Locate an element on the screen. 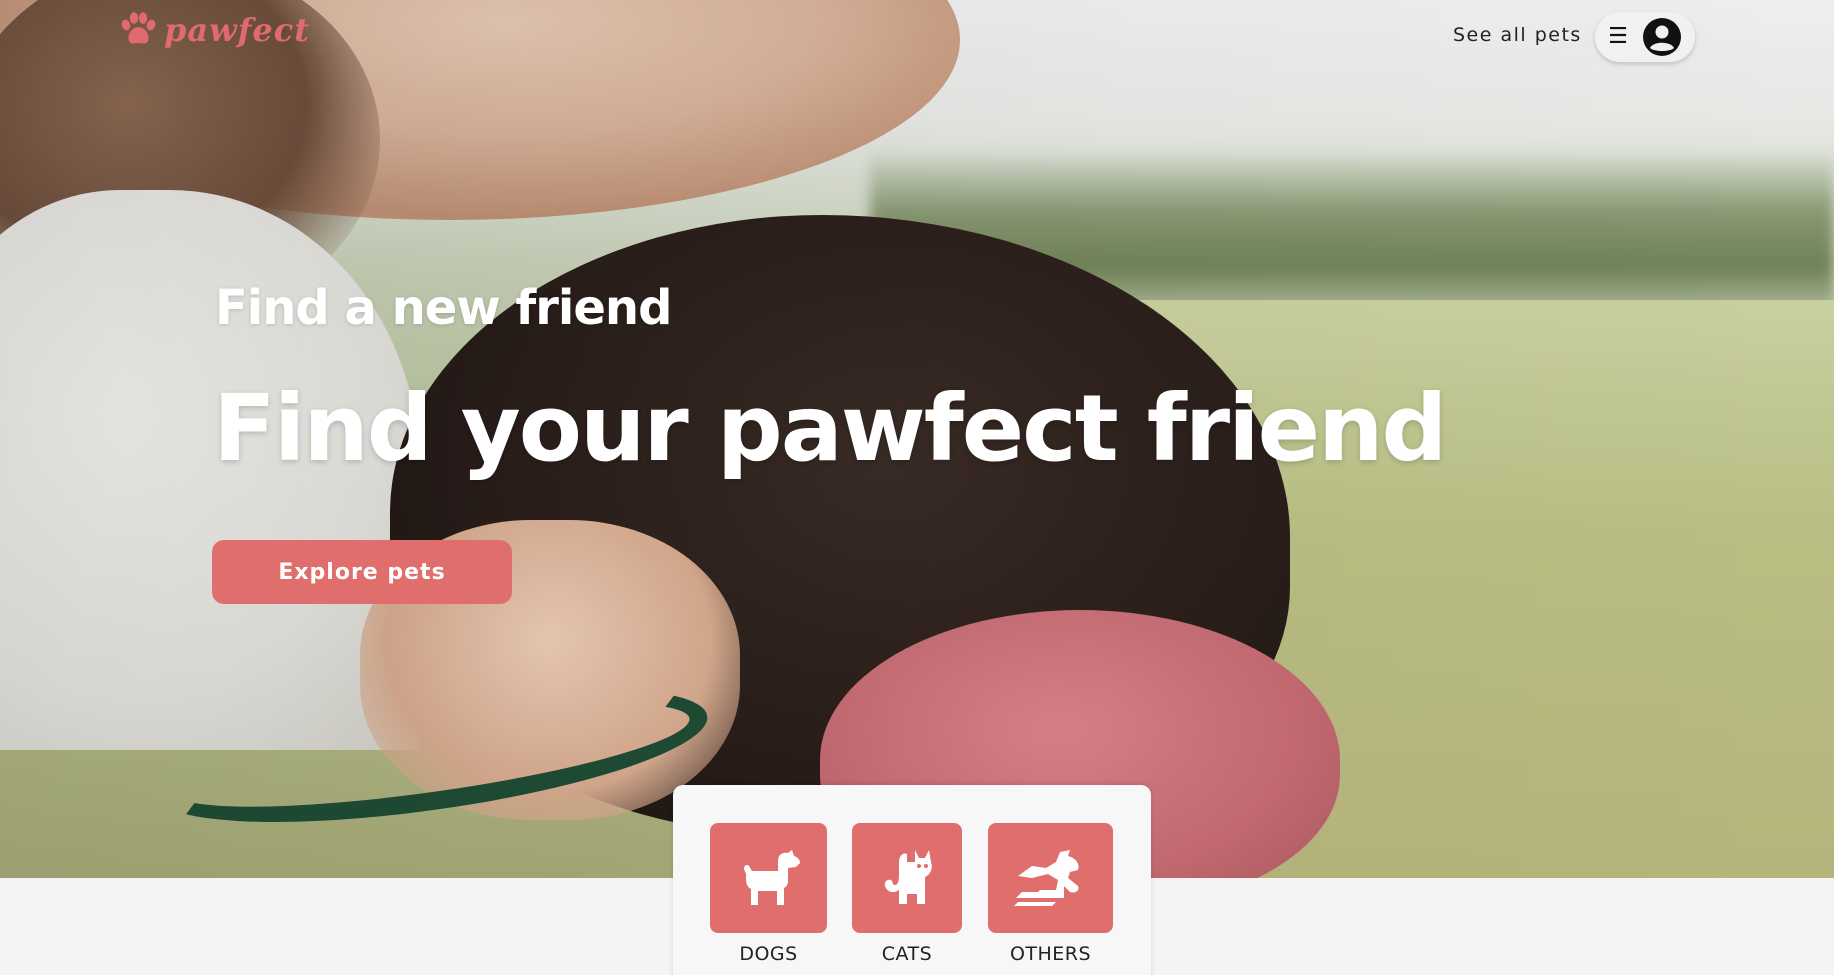 This screenshot has height=975, width=1834. brand-name: pawfect is located at coordinates (237, 30).